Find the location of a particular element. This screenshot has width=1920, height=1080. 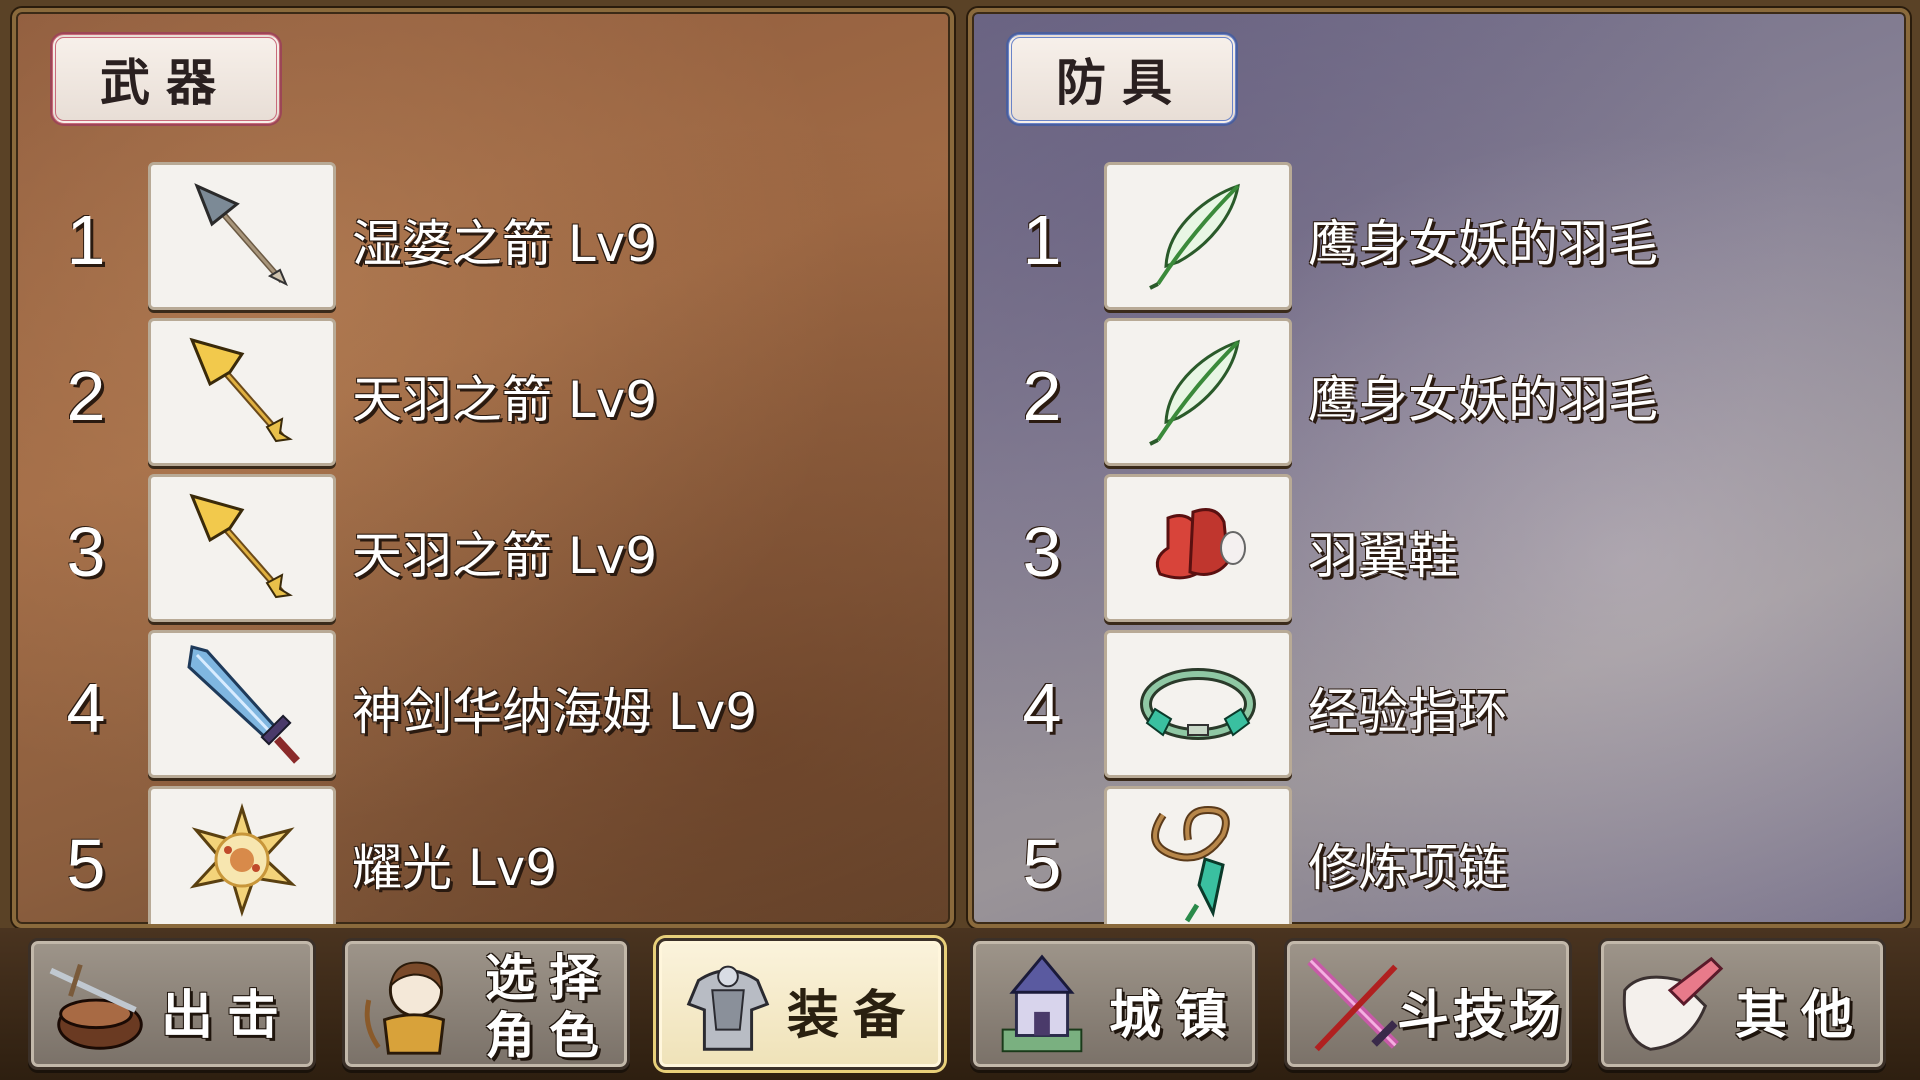

armor-slot-5: 5 修炼项链 is located at coordinates (1439, 855).